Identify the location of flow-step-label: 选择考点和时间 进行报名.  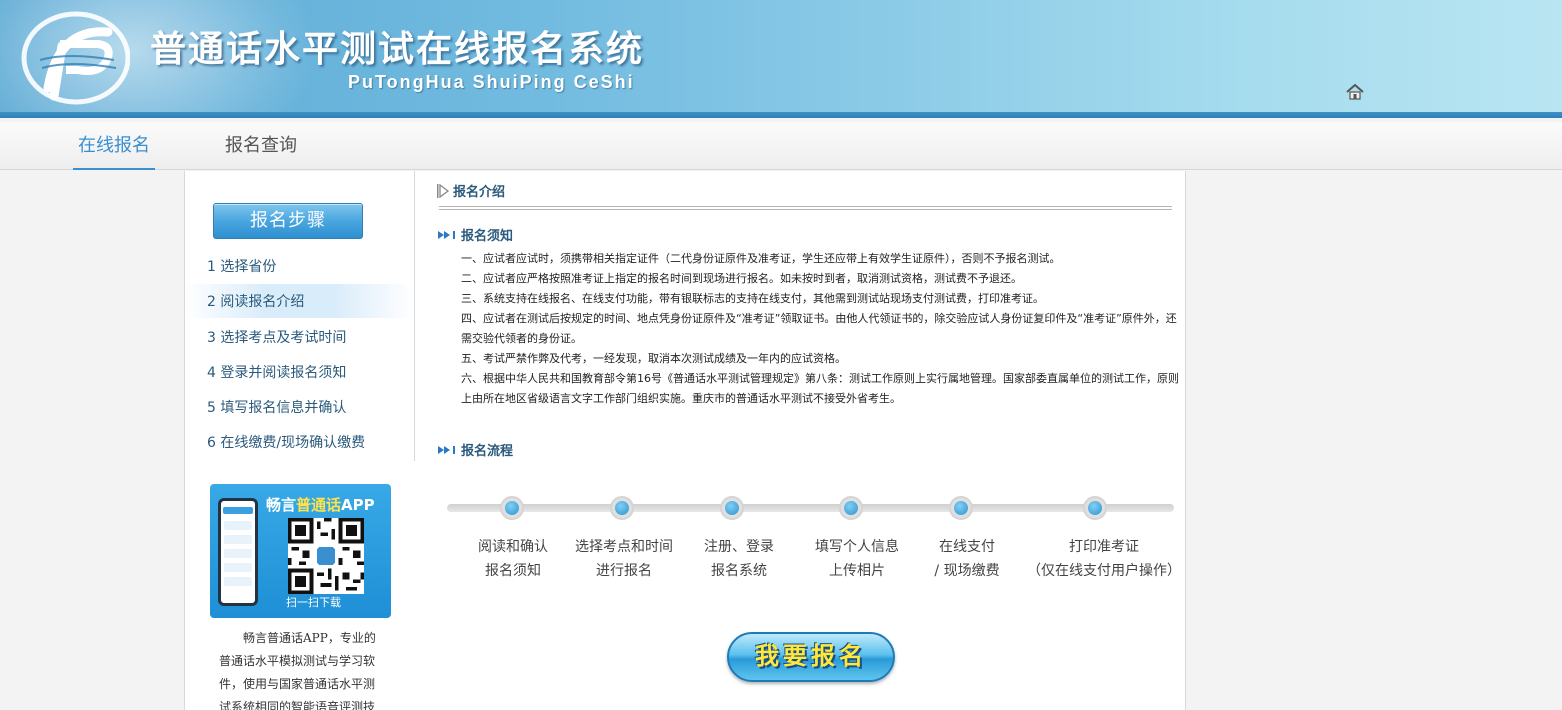
(624, 559).